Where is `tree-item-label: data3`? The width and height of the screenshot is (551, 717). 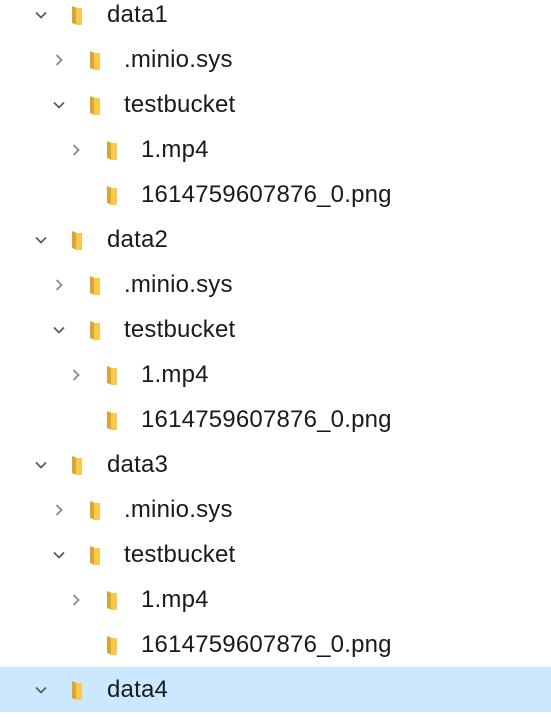 tree-item-label: data3 is located at coordinates (138, 464).